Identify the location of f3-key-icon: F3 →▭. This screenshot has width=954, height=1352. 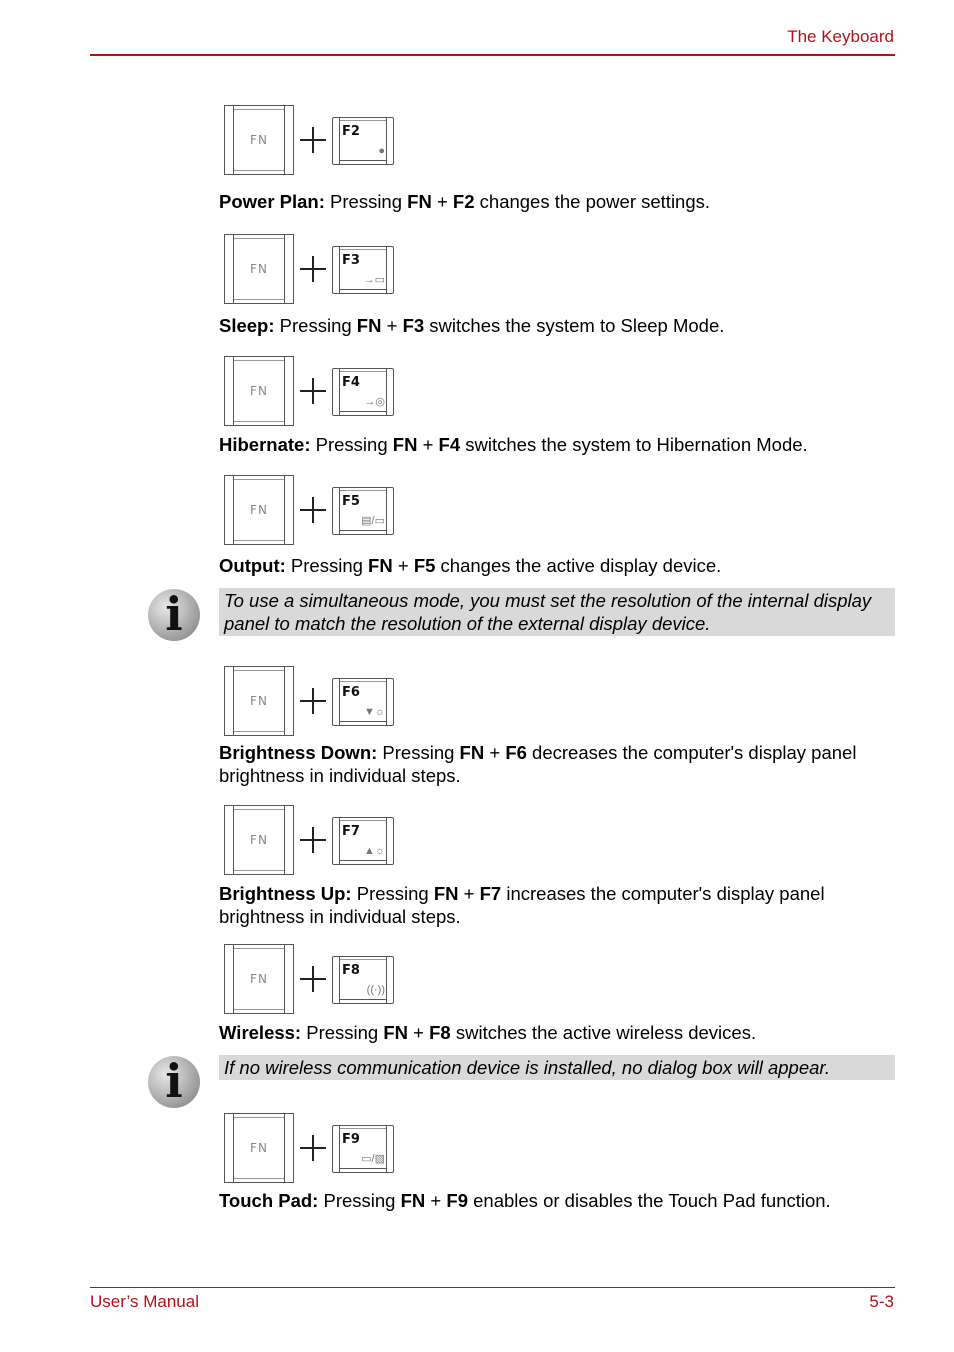
(363, 270).